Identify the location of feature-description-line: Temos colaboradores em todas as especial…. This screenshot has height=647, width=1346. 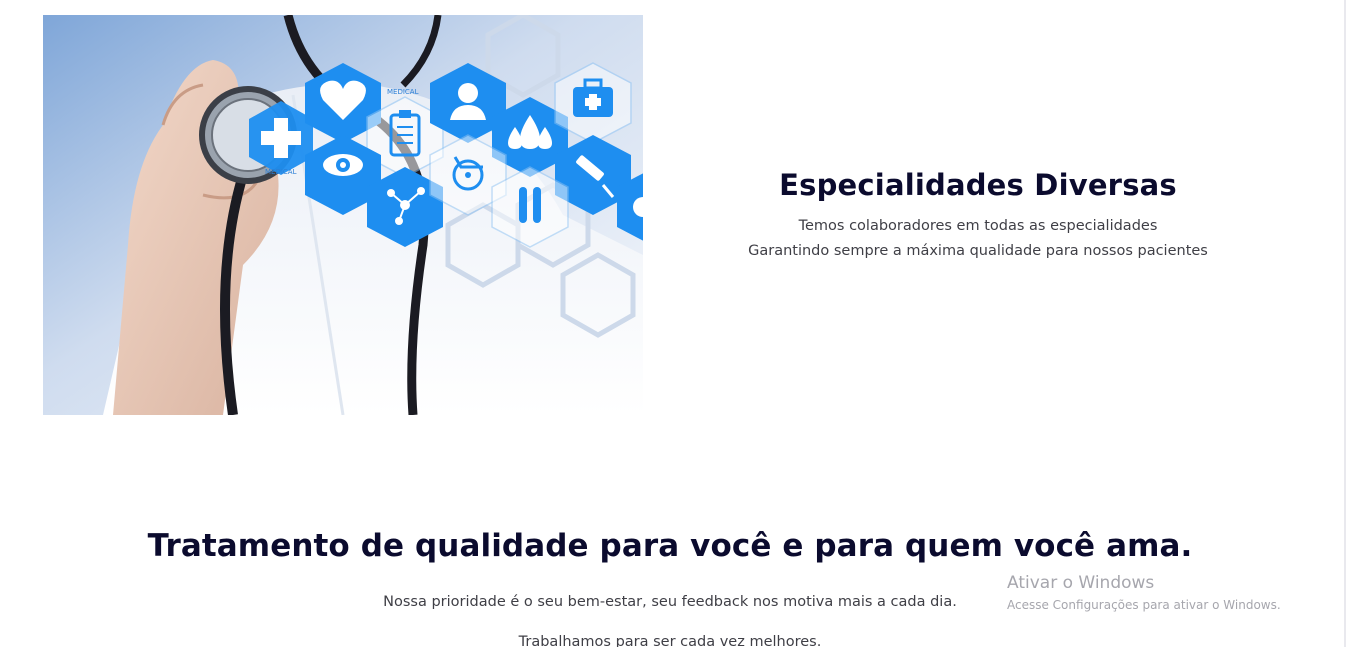
(978, 226).